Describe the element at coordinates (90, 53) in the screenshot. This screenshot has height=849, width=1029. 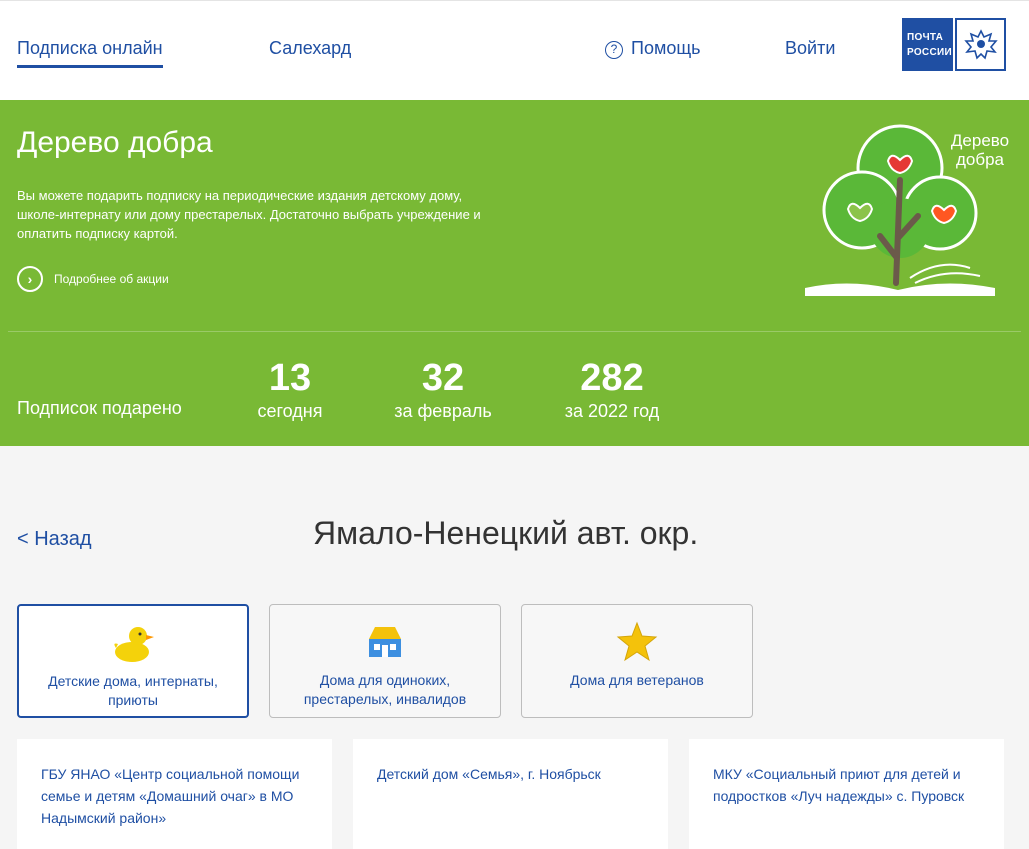
I see `nav-subscribe-online: Подписка онлайн` at that location.